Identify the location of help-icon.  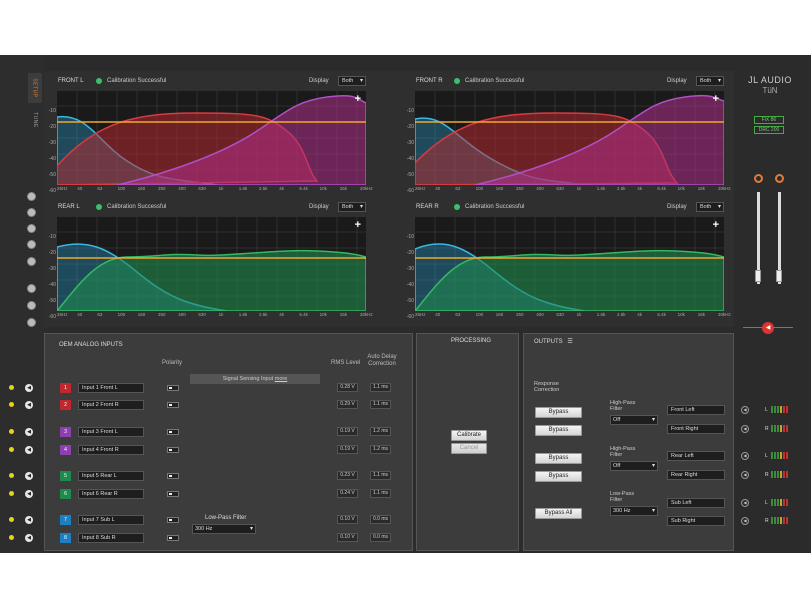
(31, 322).